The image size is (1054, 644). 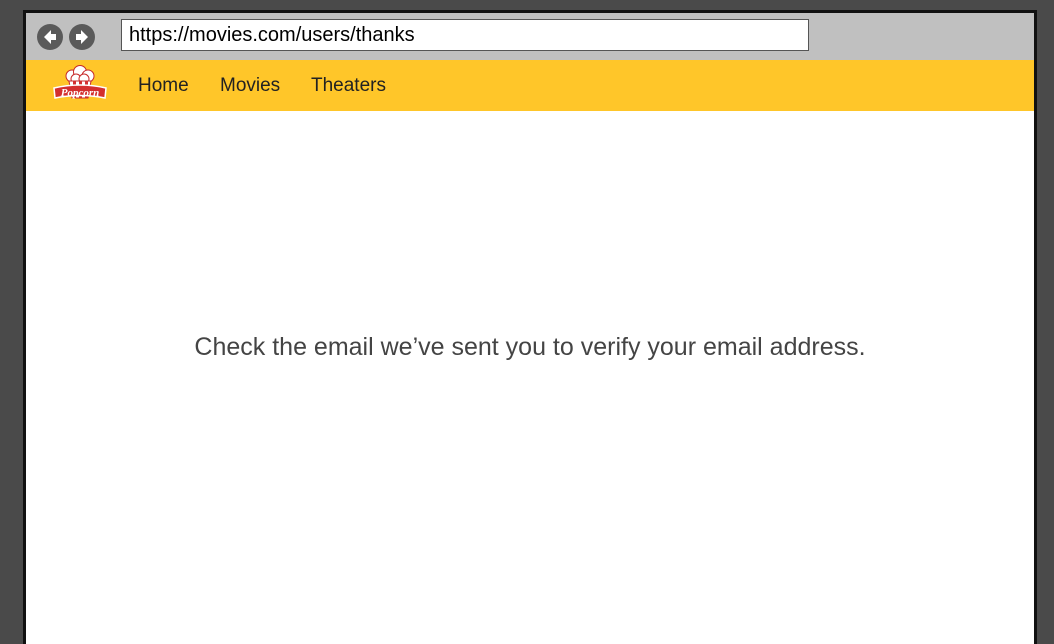 I want to click on address-bar, so click(x=465, y=35).